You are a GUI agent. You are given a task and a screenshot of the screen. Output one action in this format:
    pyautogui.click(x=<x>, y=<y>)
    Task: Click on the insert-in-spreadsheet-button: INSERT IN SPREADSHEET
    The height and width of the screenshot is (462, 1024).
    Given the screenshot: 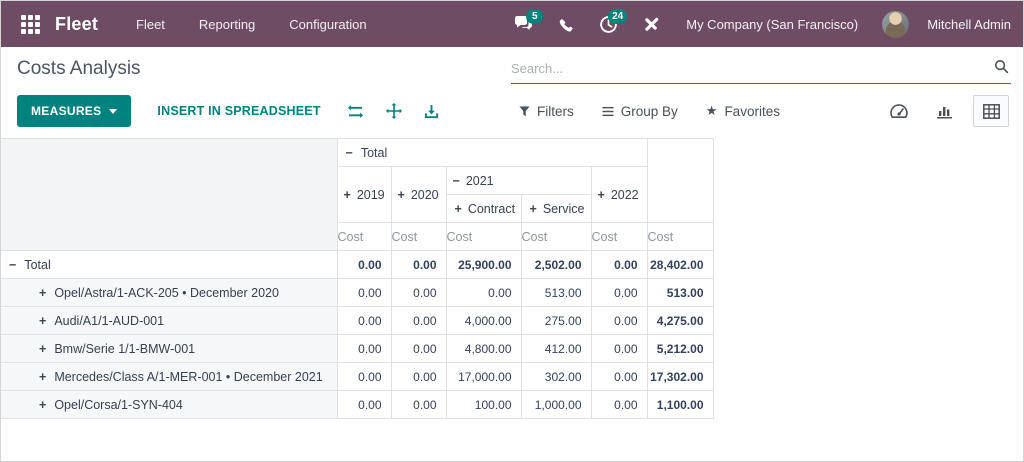 What is the action you would take?
    pyautogui.click(x=238, y=111)
    